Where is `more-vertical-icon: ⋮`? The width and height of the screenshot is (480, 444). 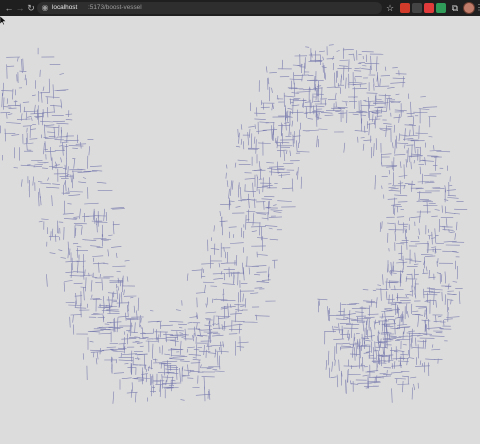 more-vertical-icon: ⋮ is located at coordinates (477, 8).